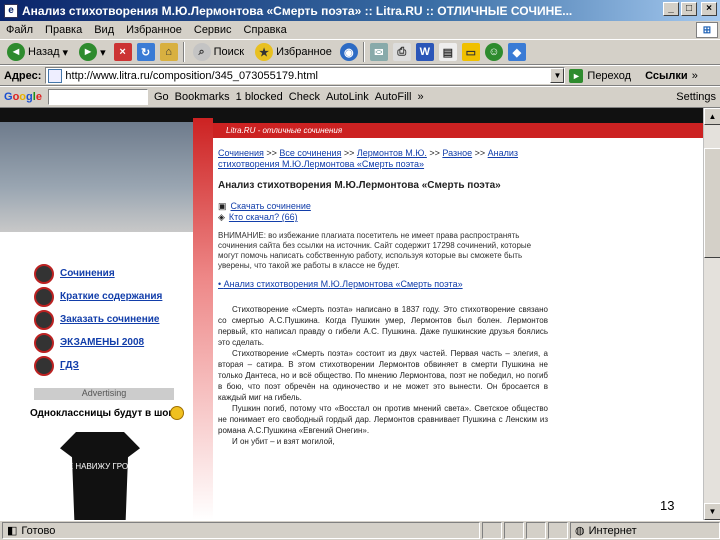 The image size is (720, 540). Describe the element at coordinates (177, 413) in the screenshot. I see `smiley-icon` at that location.